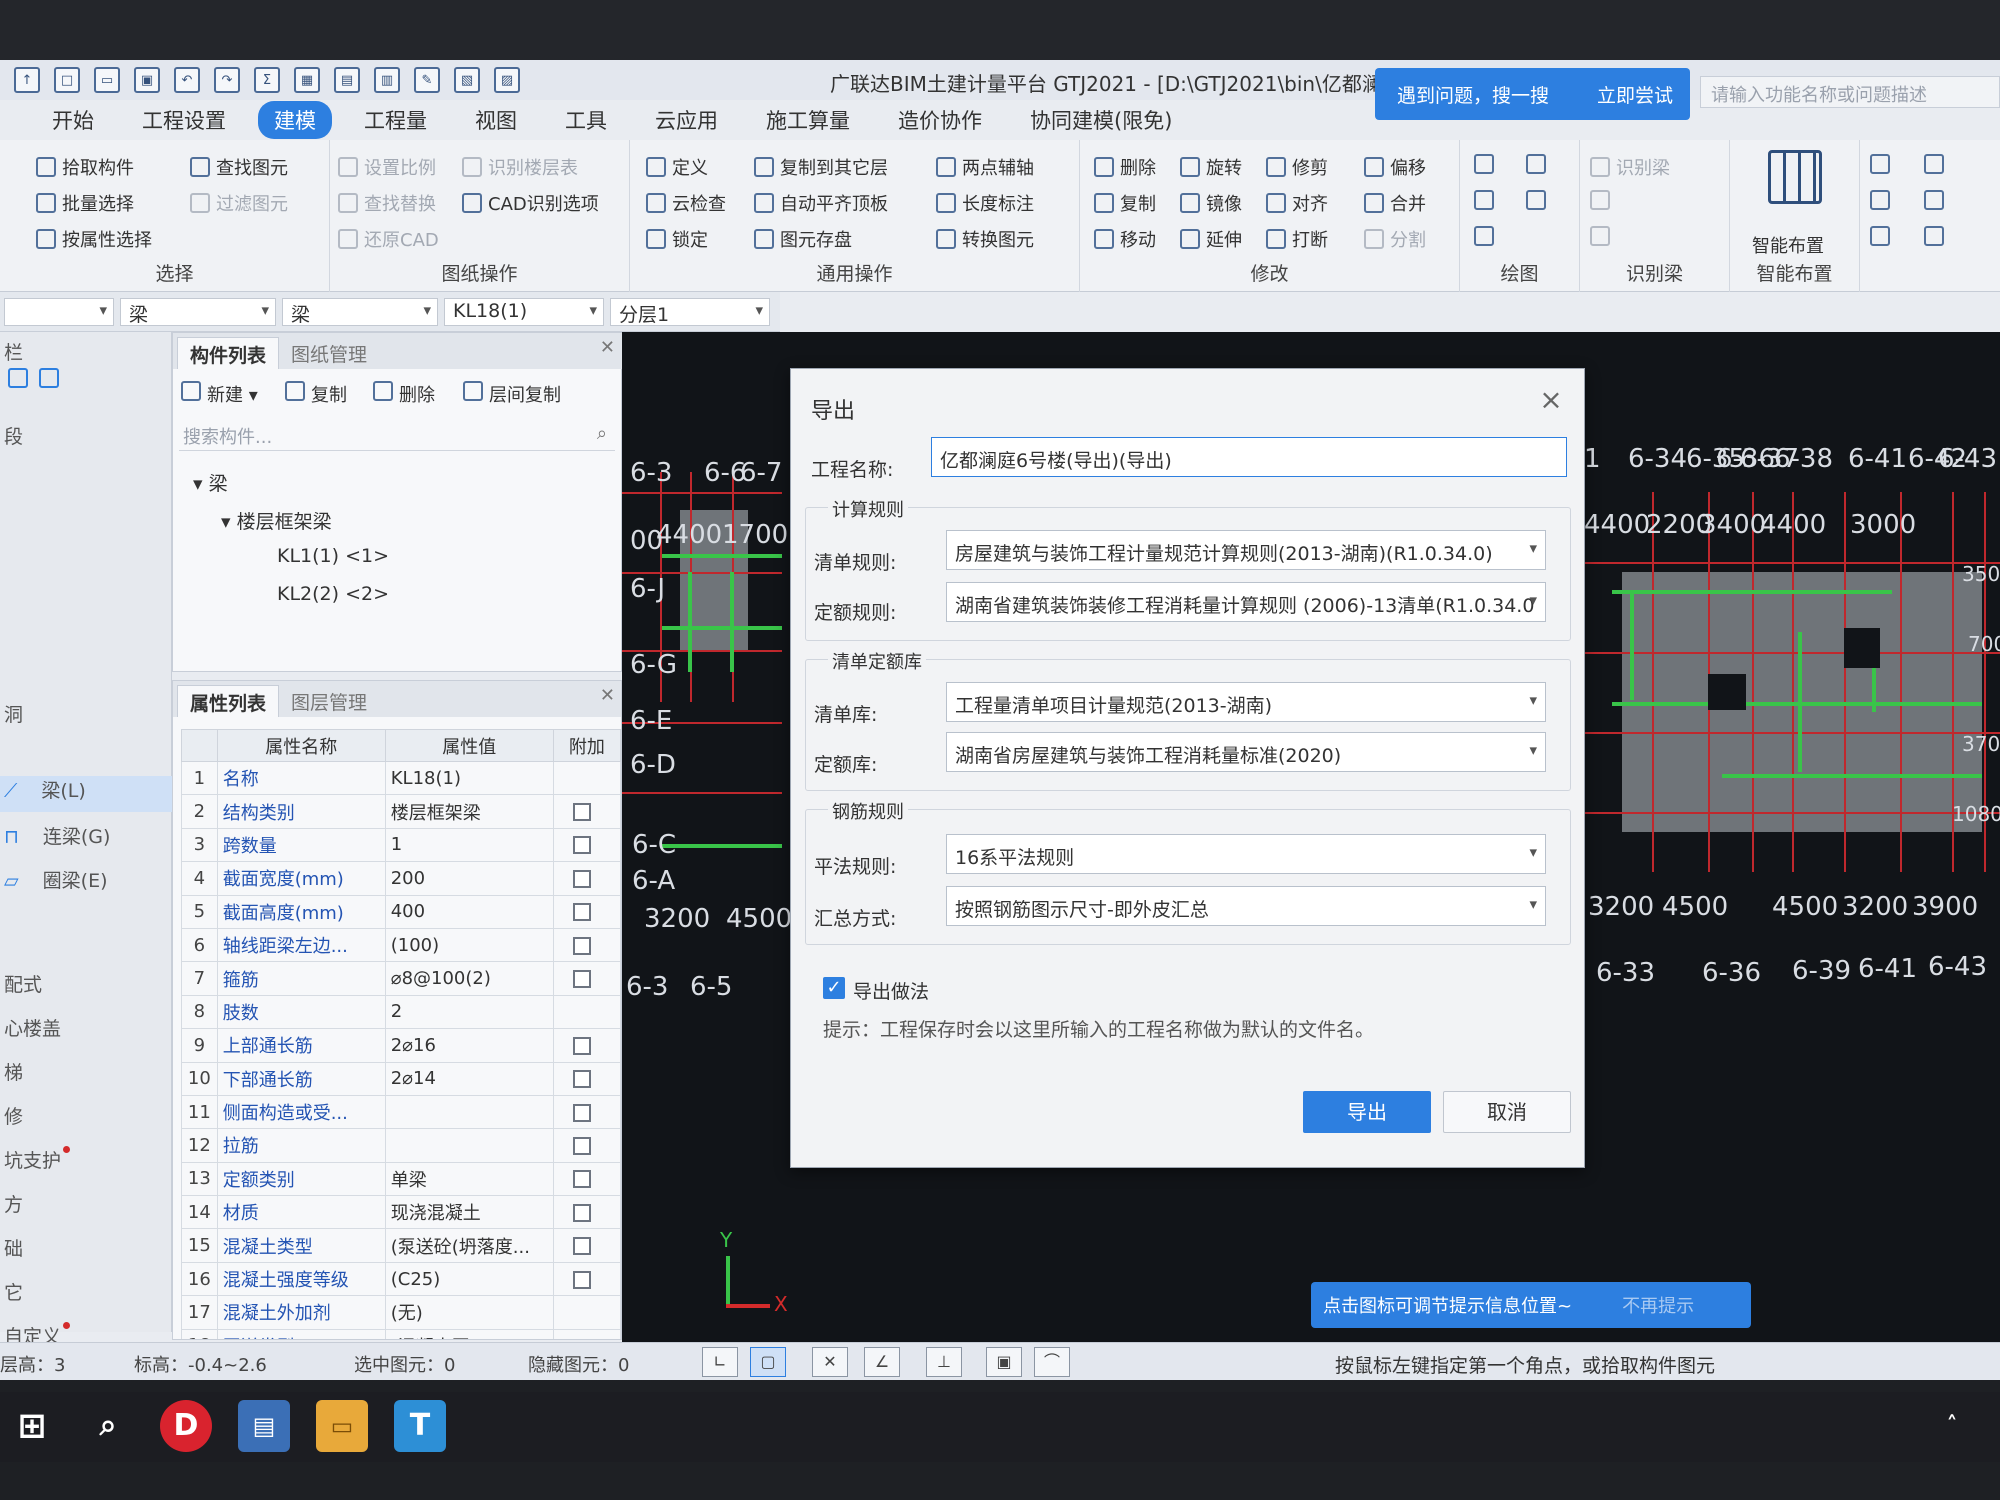 Image resolution: width=2000 pixels, height=1500 pixels. I want to click on type-selector: 梁, so click(360, 312).